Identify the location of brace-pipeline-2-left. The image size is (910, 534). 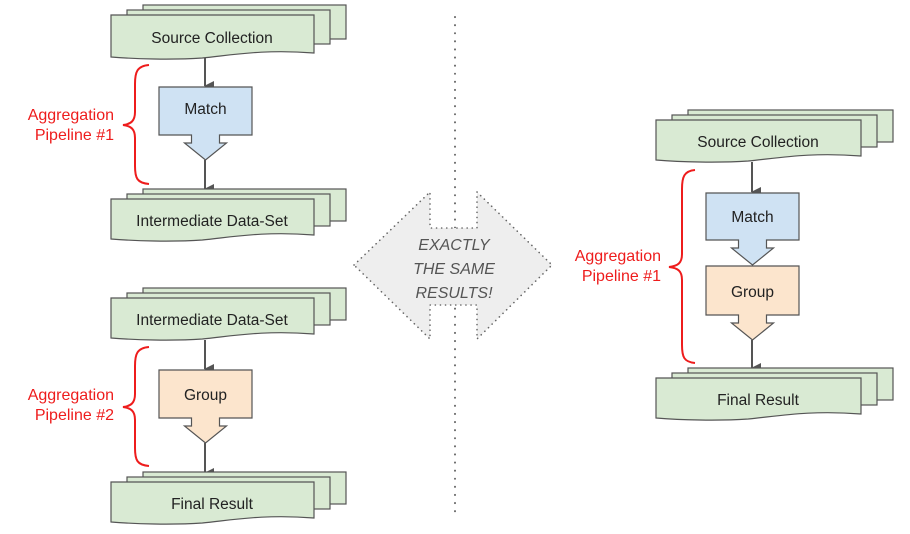
(136, 406).